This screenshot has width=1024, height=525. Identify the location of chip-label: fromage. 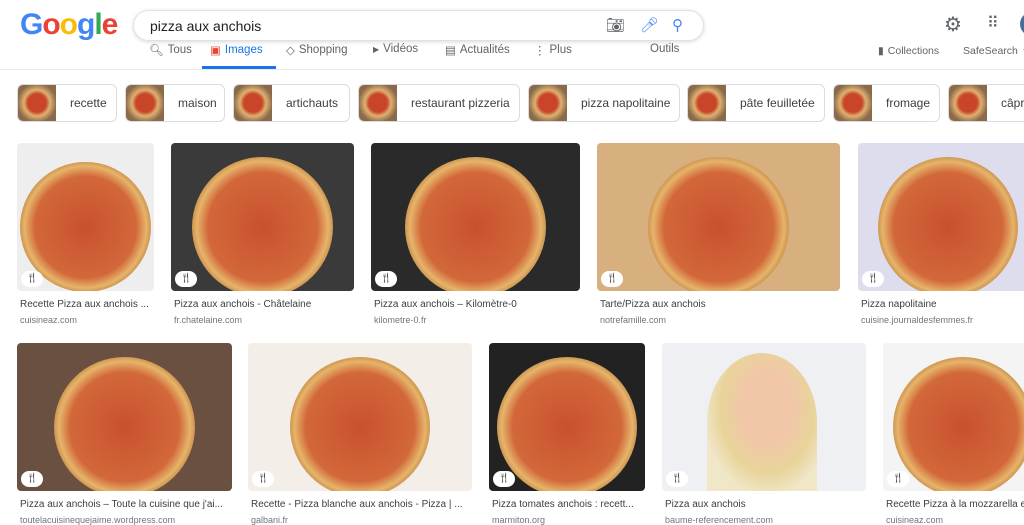
(908, 103).